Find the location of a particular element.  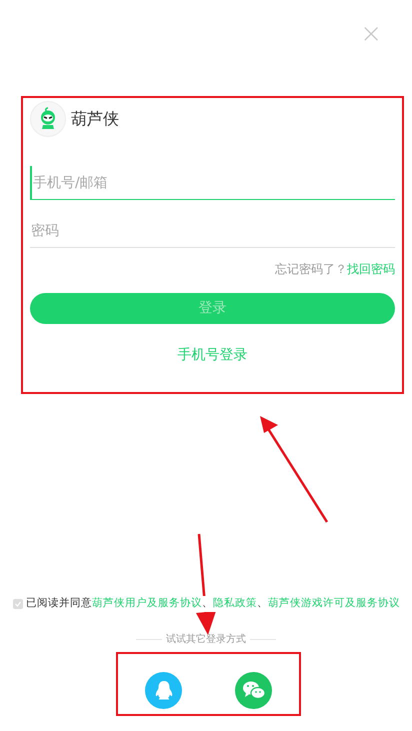

qq-login-button is located at coordinates (163, 690).